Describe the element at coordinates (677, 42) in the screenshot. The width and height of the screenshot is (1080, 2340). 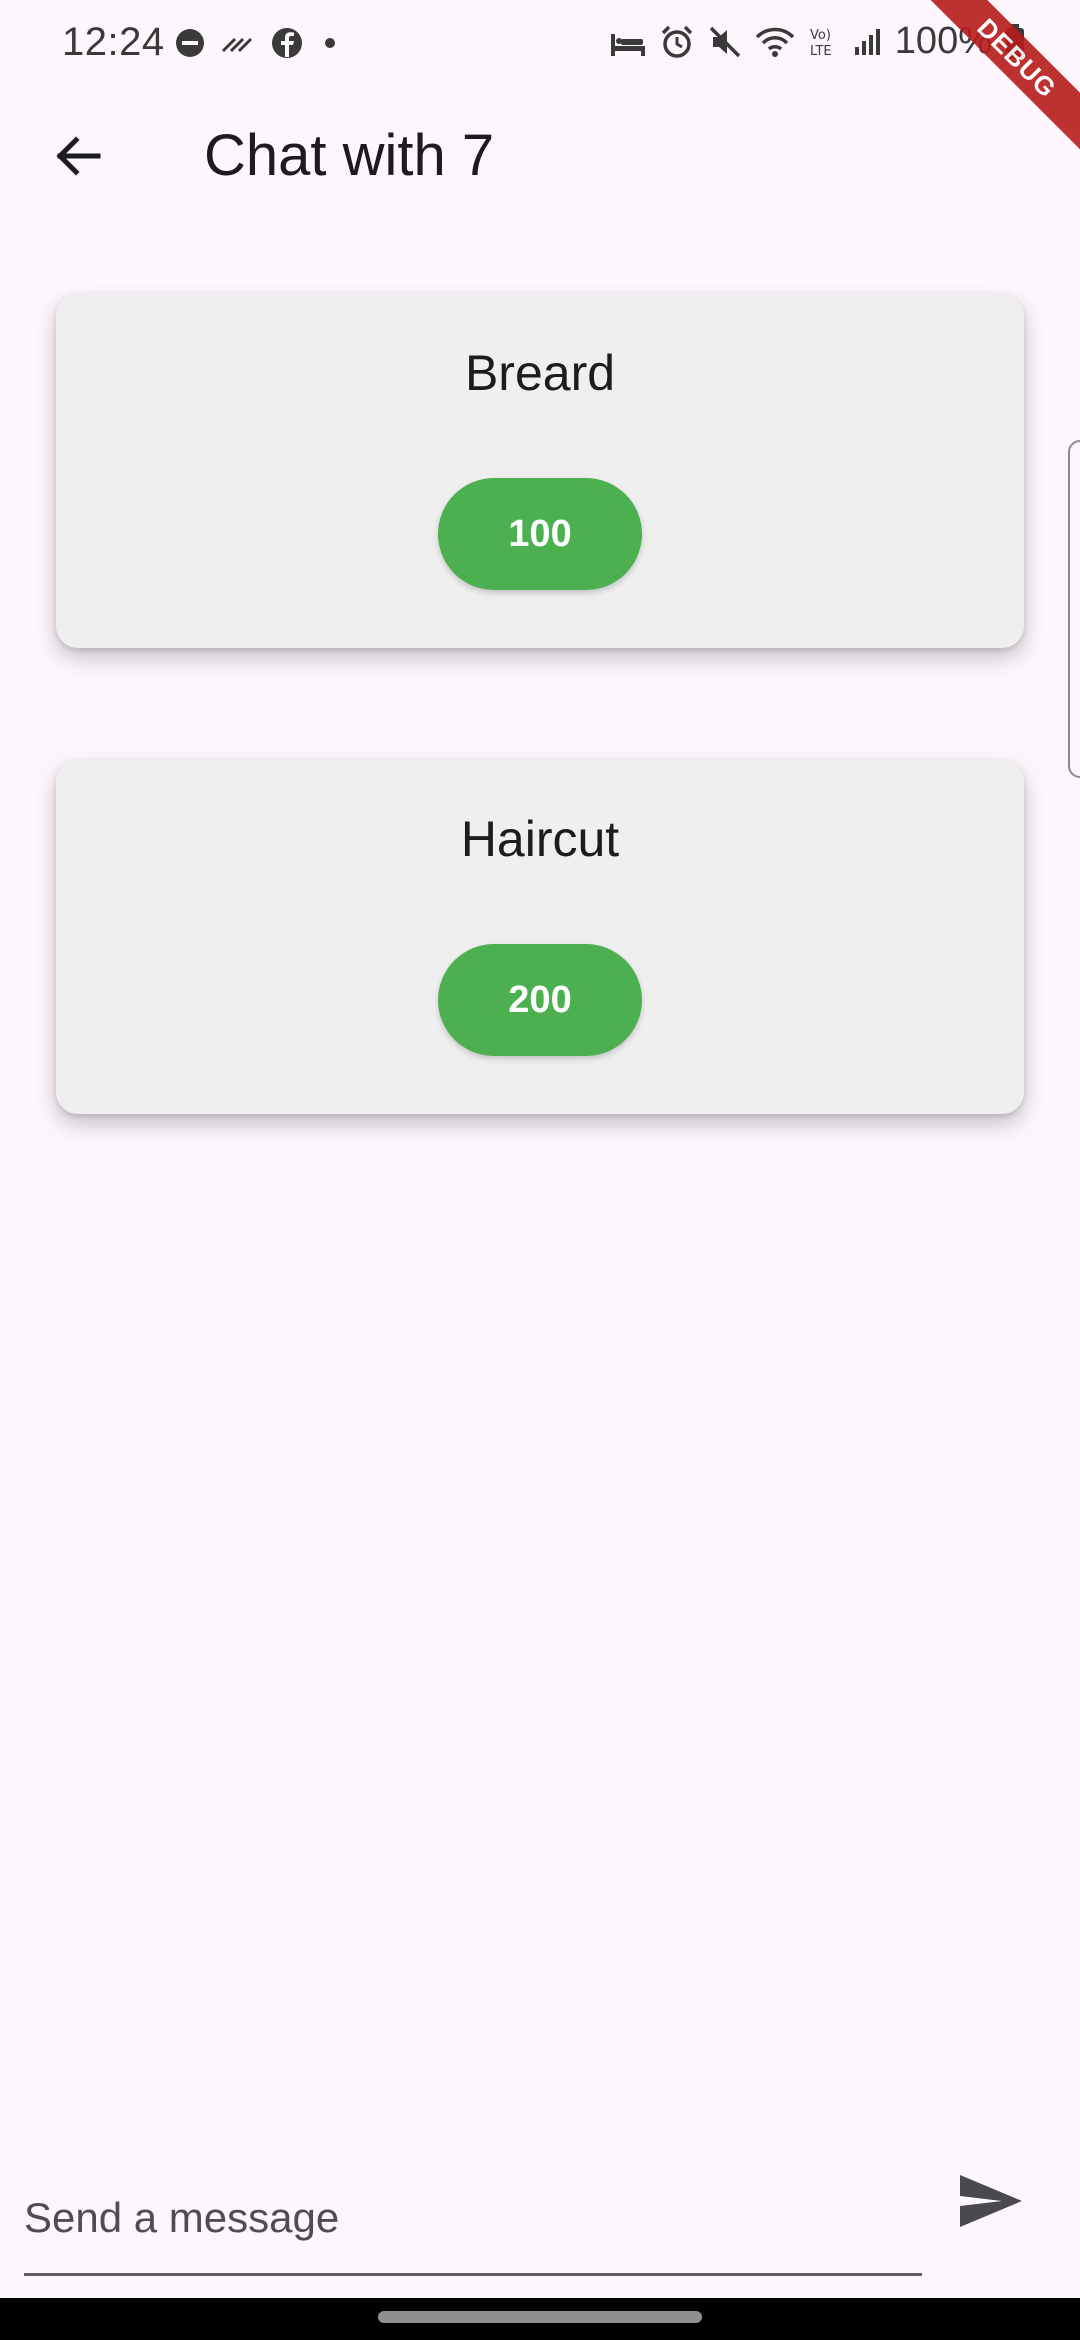
I see `alarm-icon` at that location.